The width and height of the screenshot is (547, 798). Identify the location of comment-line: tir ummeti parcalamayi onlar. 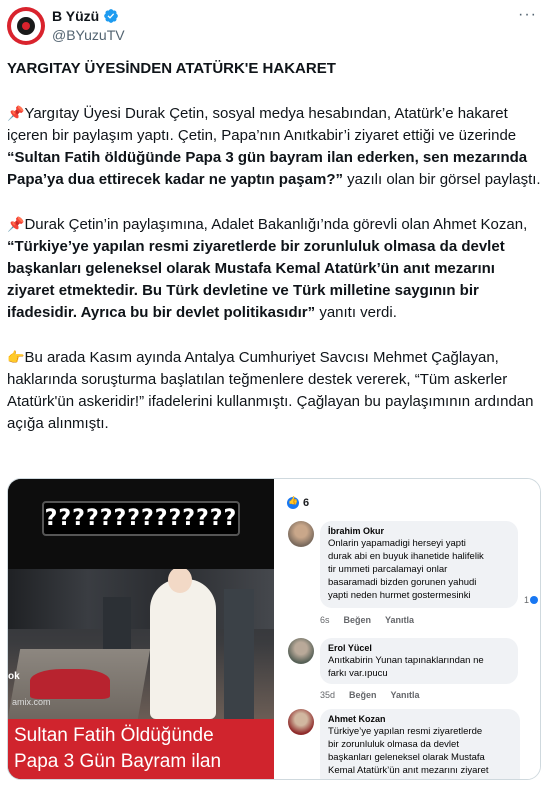
(388, 569).